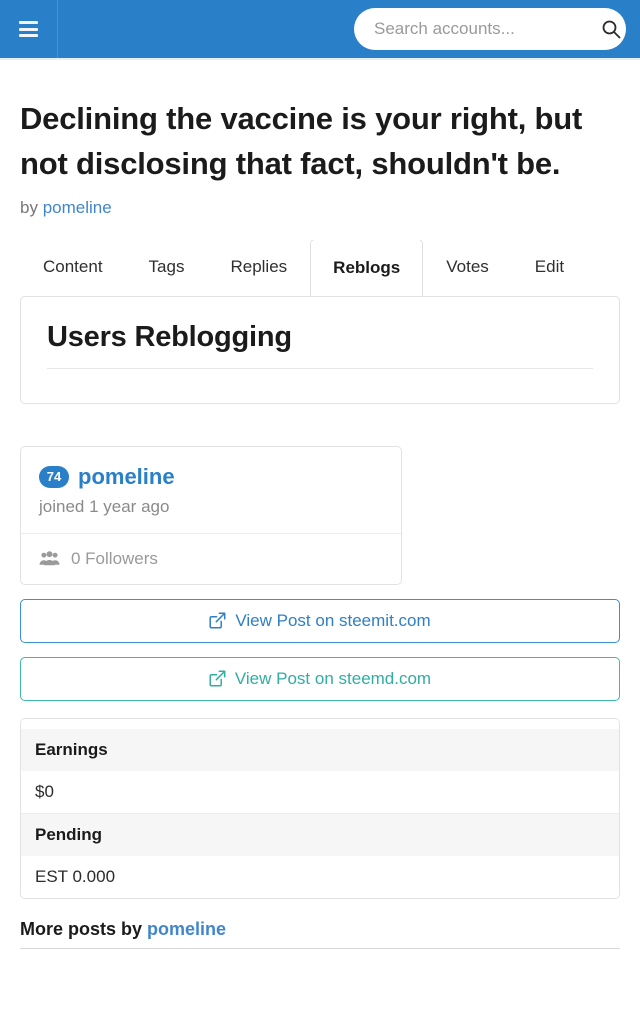 The height and width of the screenshot is (1032, 640). Describe the element at coordinates (320, 59) in the screenshot. I see `navbar-underline` at that location.